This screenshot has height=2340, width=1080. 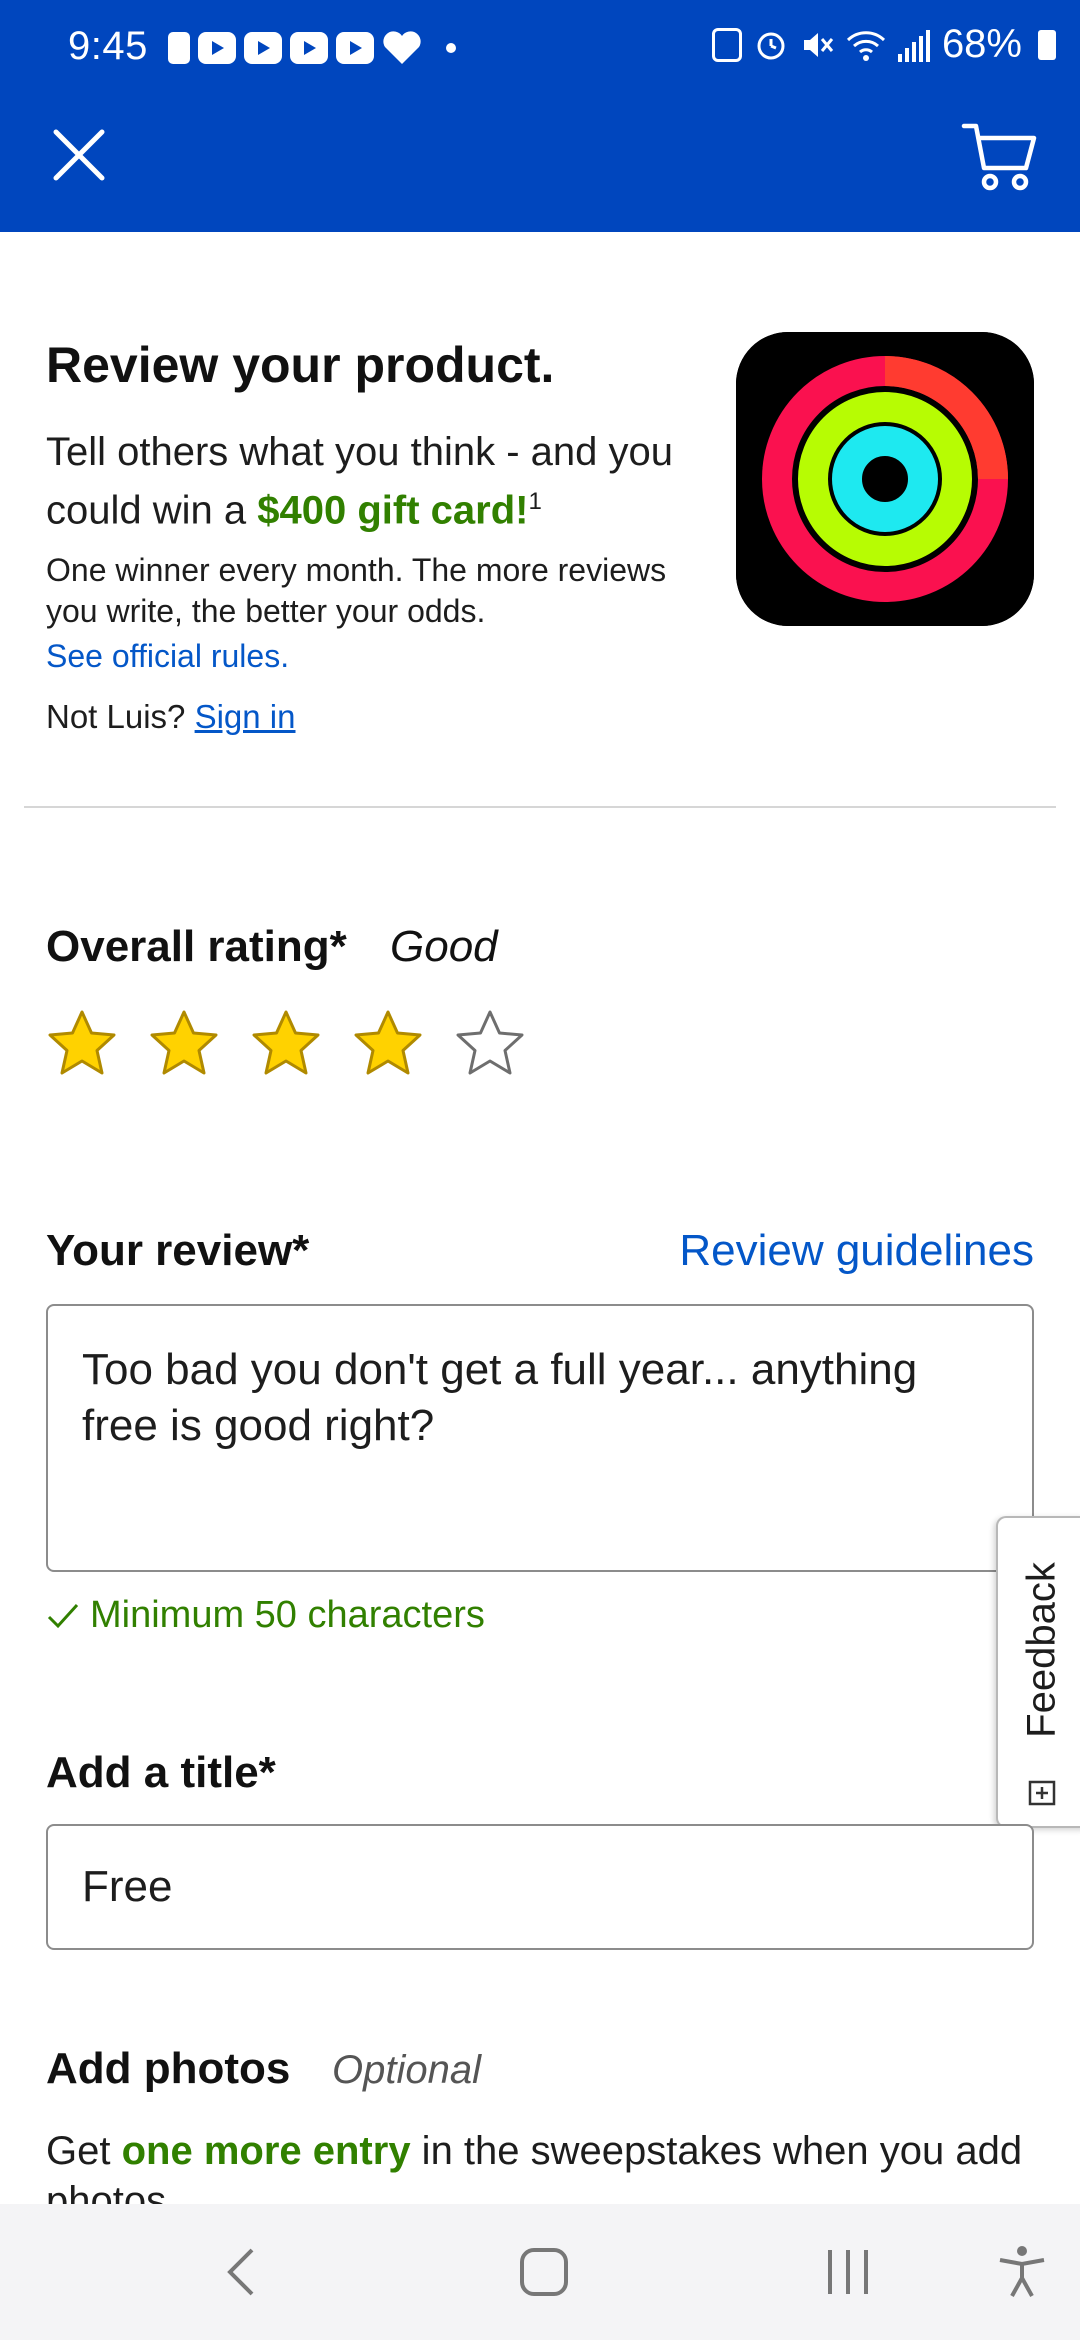 What do you see at coordinates (444, 946) in the screenshot?
I see `rating-value-text: Good` at bounding box center [444, 946].